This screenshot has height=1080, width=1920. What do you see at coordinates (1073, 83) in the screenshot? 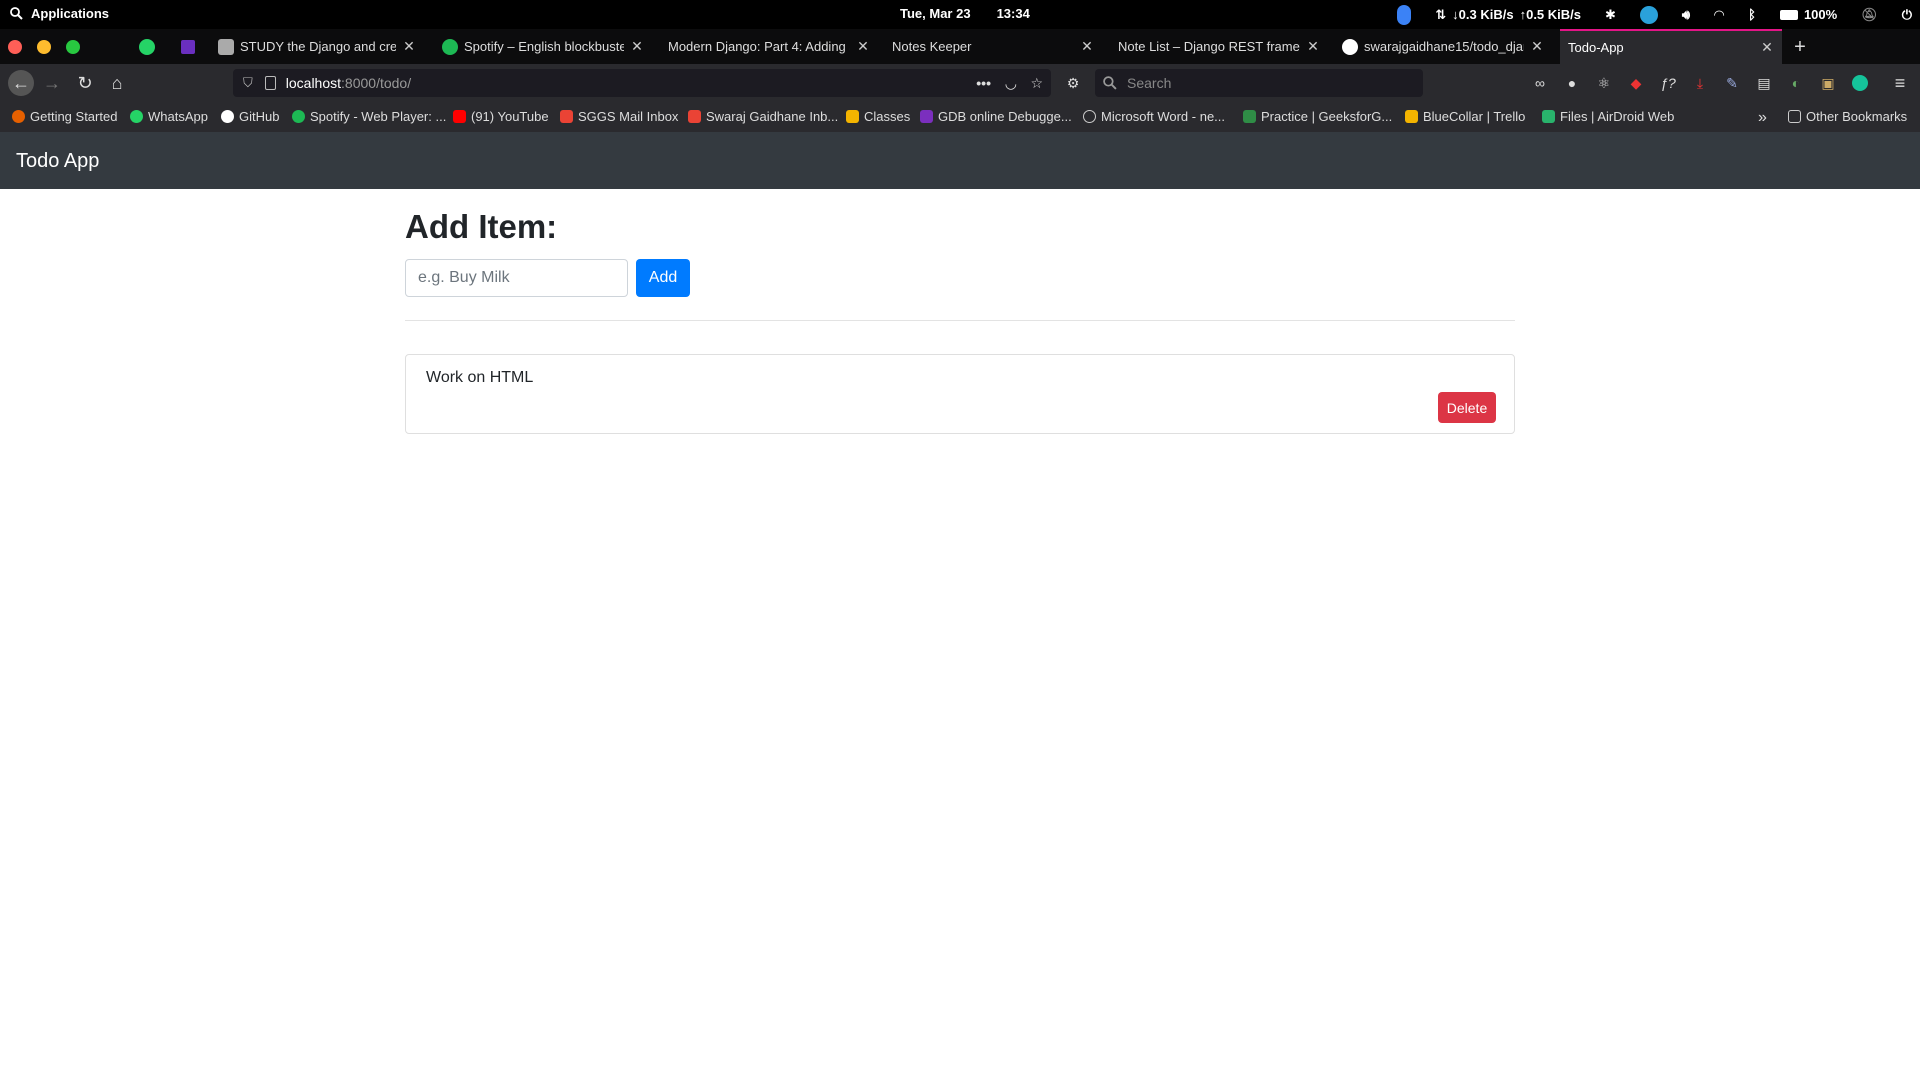
I see `extensions-icon: ⚙` at bounding box center [1073, 83].